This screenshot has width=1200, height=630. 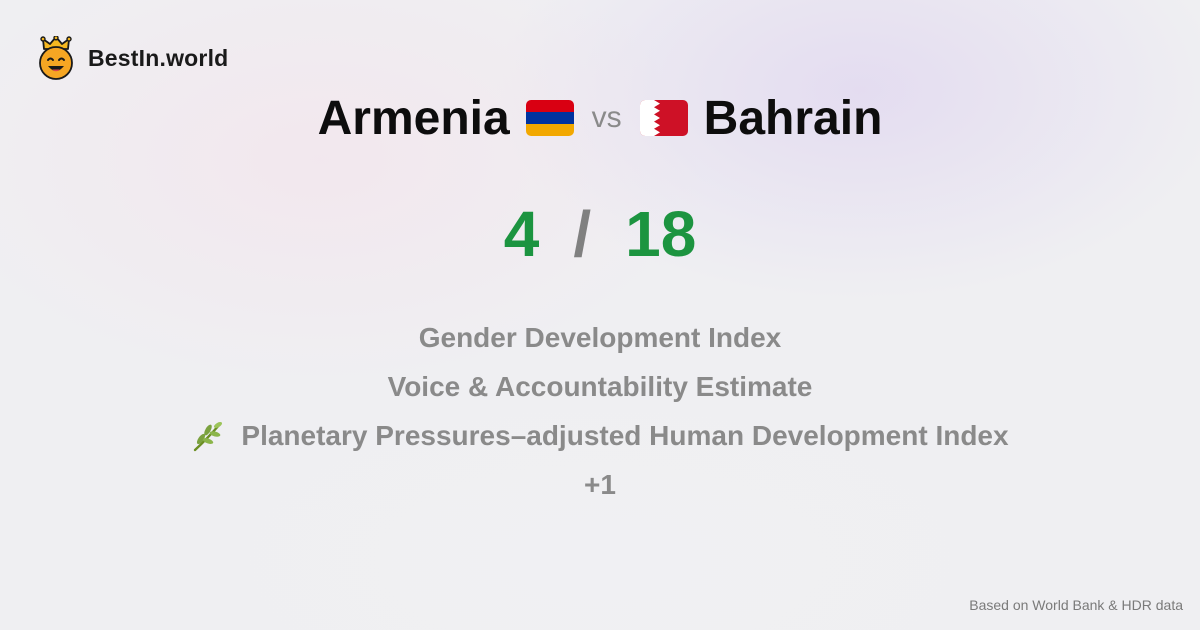 I want to click on brand-logo: BestIn.world, so click(x=133, y=58).